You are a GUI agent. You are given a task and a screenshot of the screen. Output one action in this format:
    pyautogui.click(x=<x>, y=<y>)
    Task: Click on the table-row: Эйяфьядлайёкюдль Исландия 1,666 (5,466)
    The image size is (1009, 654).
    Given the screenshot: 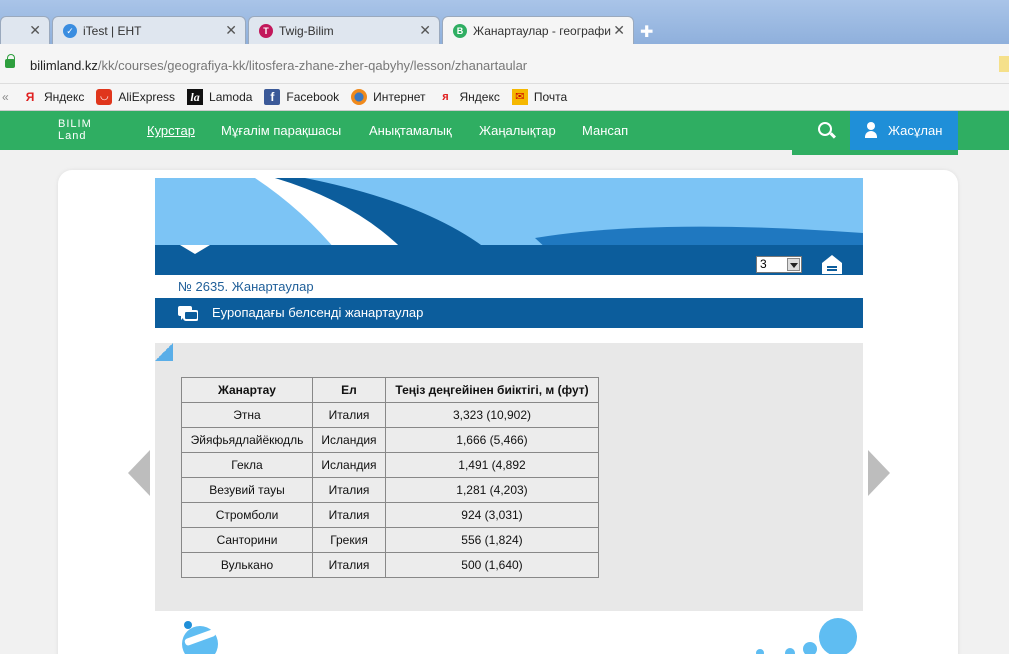 What is the action you would take?
    pyautogui.click(x=390, y=440)
    